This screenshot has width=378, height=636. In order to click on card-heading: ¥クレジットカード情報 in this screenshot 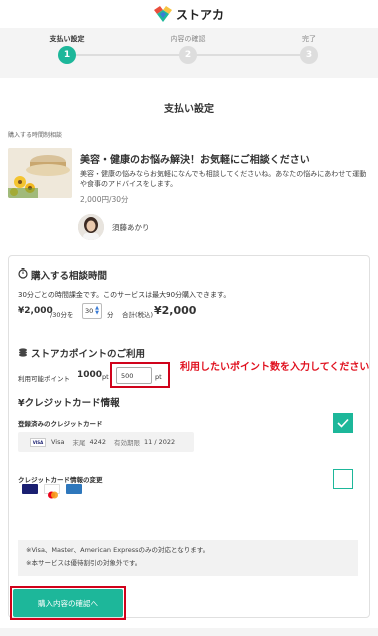, I will do `click(69, 402)`.